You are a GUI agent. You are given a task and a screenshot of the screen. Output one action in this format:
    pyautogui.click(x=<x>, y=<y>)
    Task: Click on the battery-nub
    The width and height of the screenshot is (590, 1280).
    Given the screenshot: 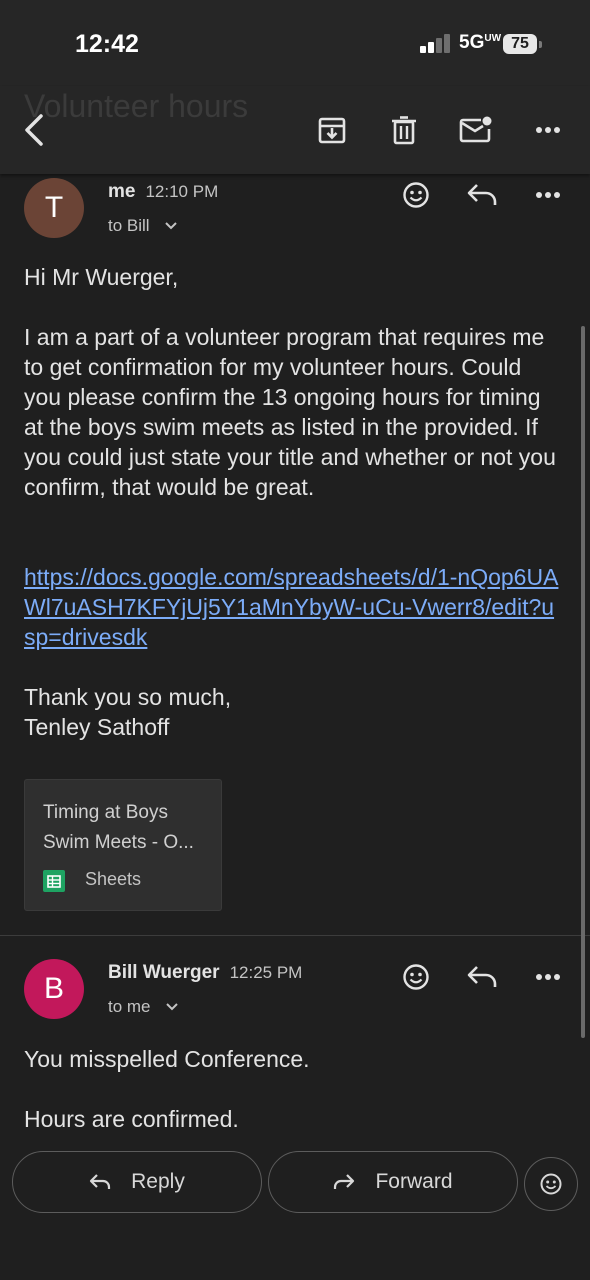 What is the action you would take?
    pyautogui.click(x=540, y=44)
    